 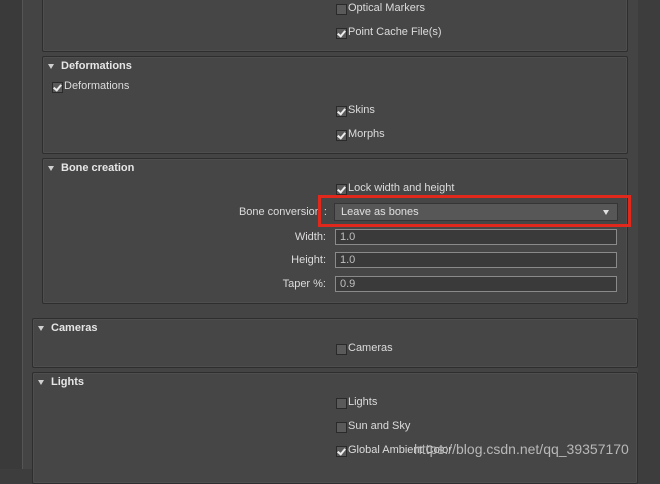 I want to click on point-cache-label: Point Cache File(s), so click(x=395, y=32).